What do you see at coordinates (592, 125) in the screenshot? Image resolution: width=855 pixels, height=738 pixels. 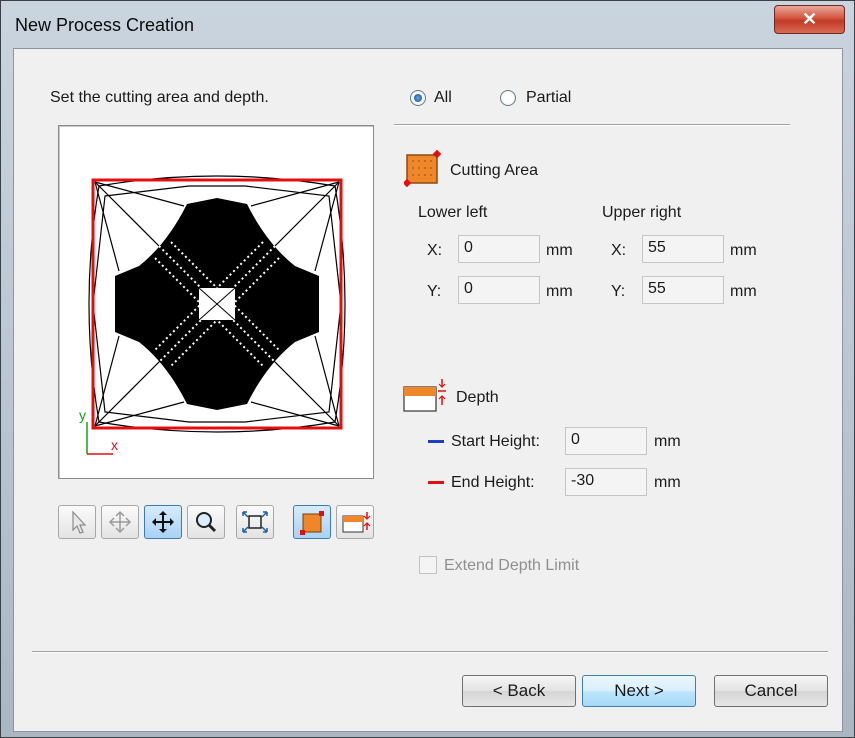 I see `separator-top` at bounding box center [592, 125].